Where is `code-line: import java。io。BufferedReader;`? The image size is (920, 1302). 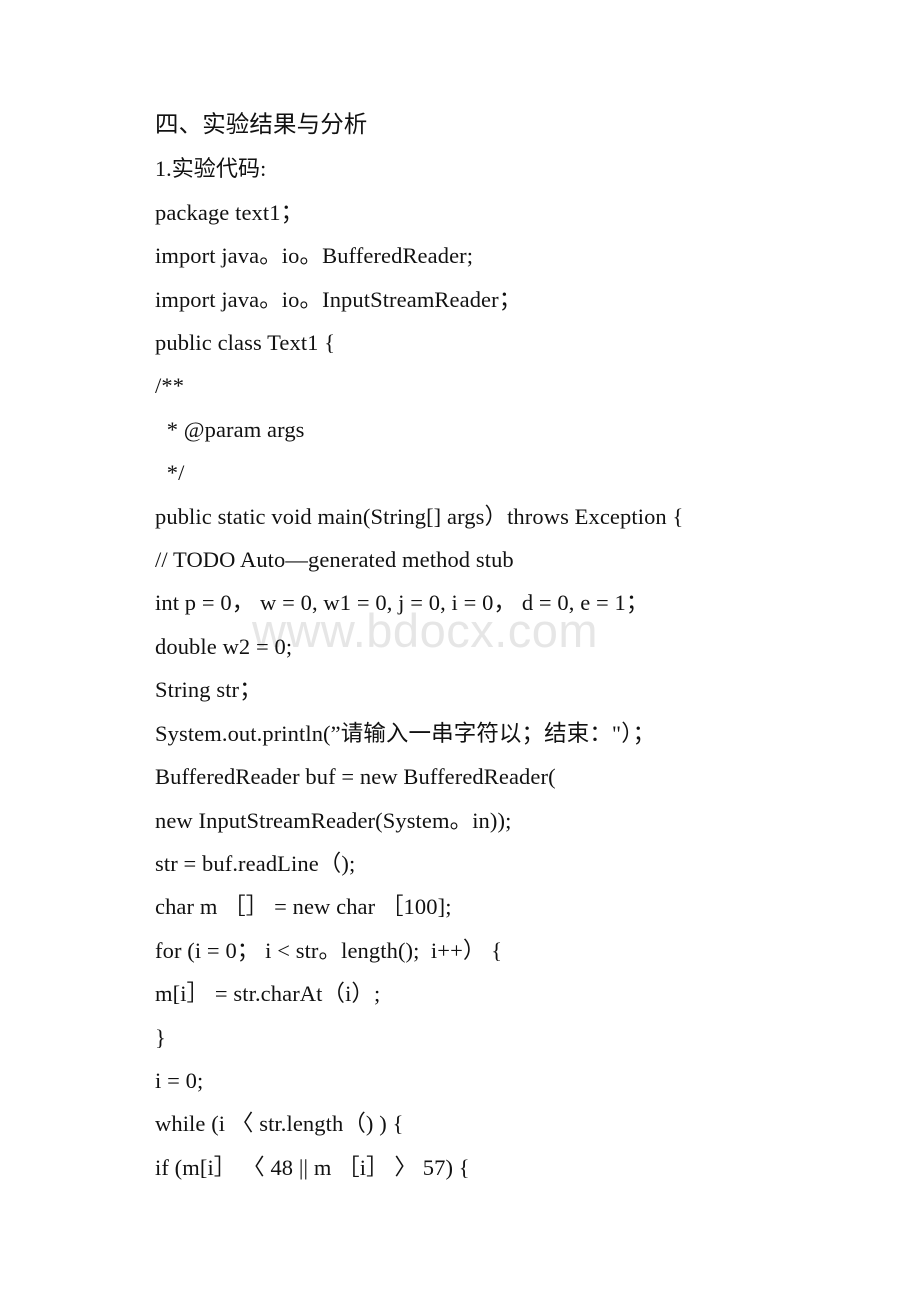
code-line: import java。io。BufferedReader; is located at coordinates (314, 256).